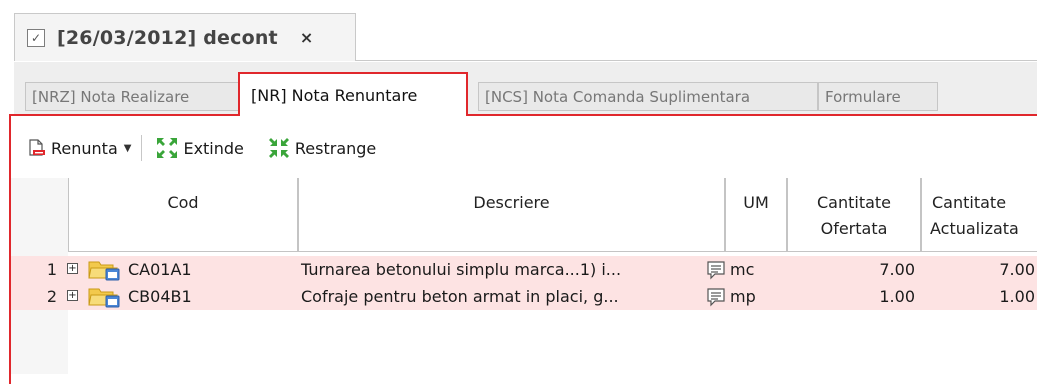 This screenshot has width=1037, height=384. What do you see at coordinates (353, 115) in the screenshot?
I see `active-tab-joint` at bounding box center [353, 115].